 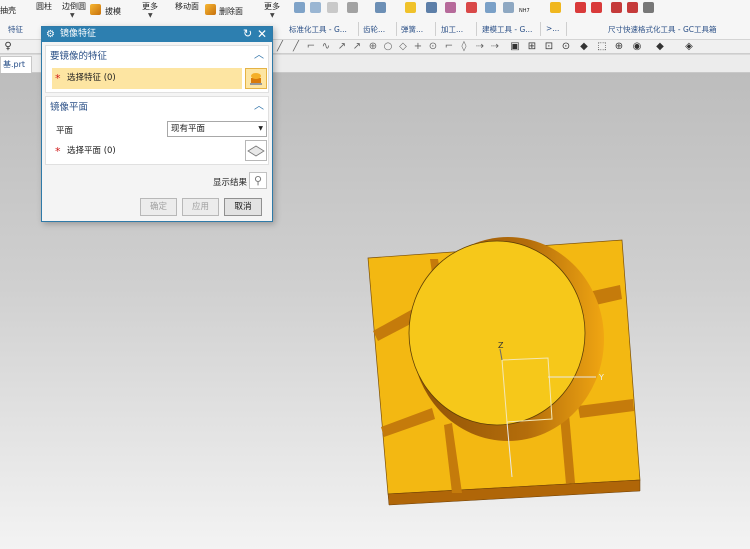 I want to click on select-feature-button, so click(x=256, y=78).